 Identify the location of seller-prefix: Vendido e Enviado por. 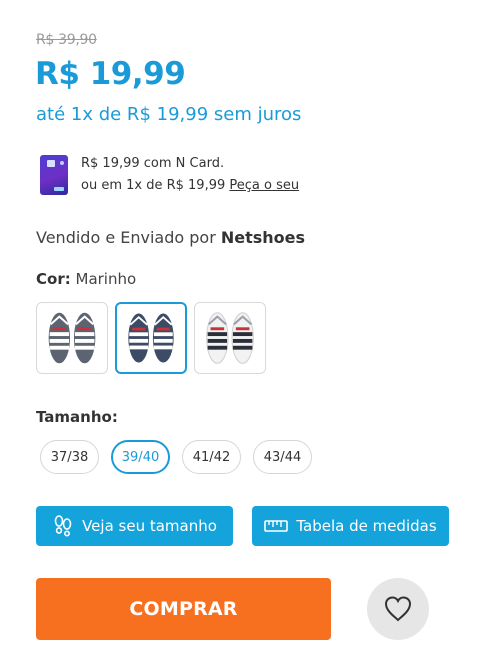
(128, 237).